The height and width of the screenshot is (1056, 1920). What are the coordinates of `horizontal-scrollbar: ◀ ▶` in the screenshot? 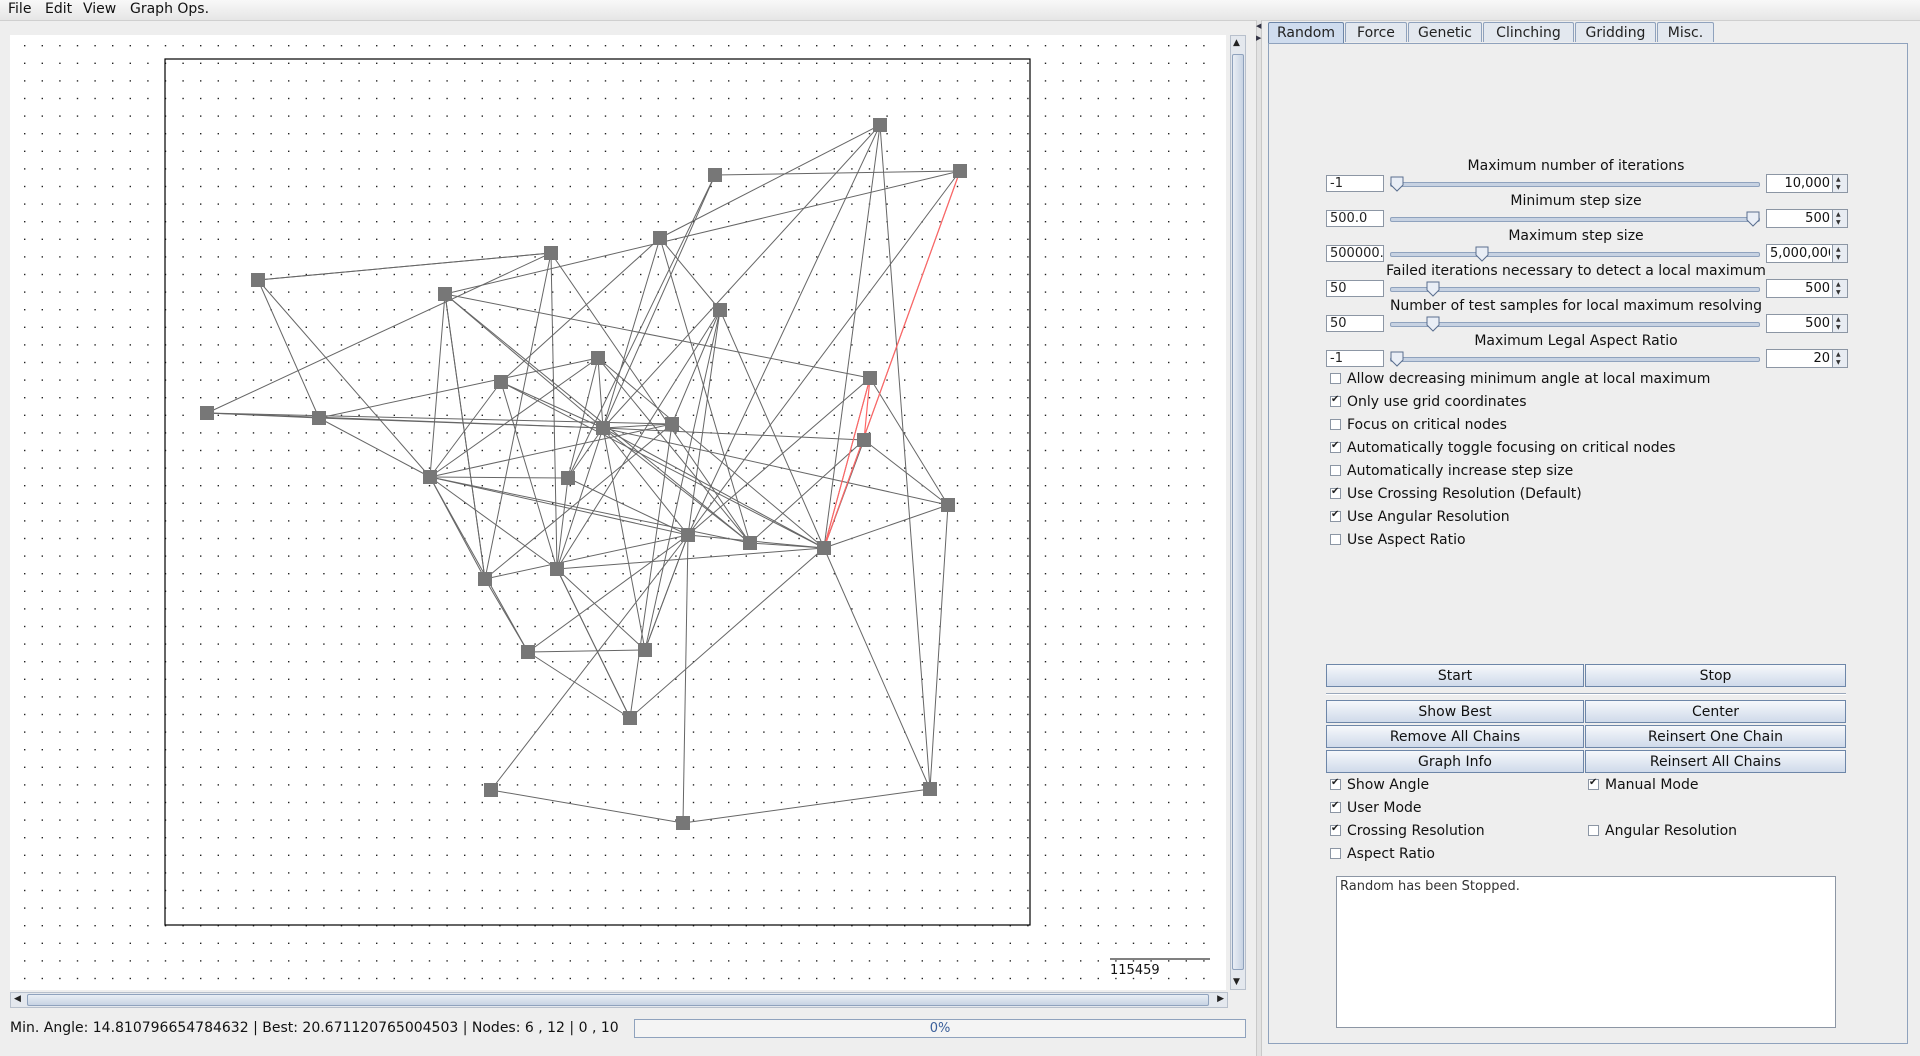 It's located at (619, 1000).